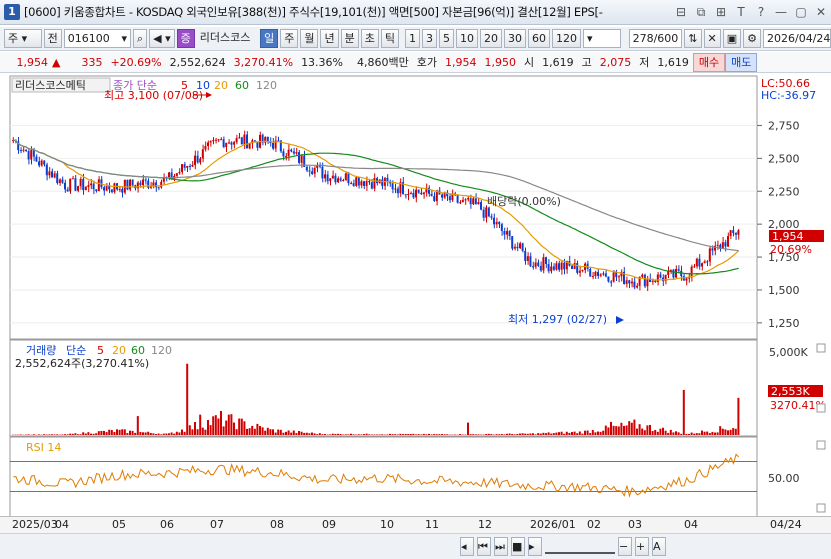 Image resolution: width=831 pixels, height=559 pixels. What do you see at coordinates (162, 38) in the screenshot?
I see `speaker-icon: ◀ ▾` at bounding box center [162, 38].